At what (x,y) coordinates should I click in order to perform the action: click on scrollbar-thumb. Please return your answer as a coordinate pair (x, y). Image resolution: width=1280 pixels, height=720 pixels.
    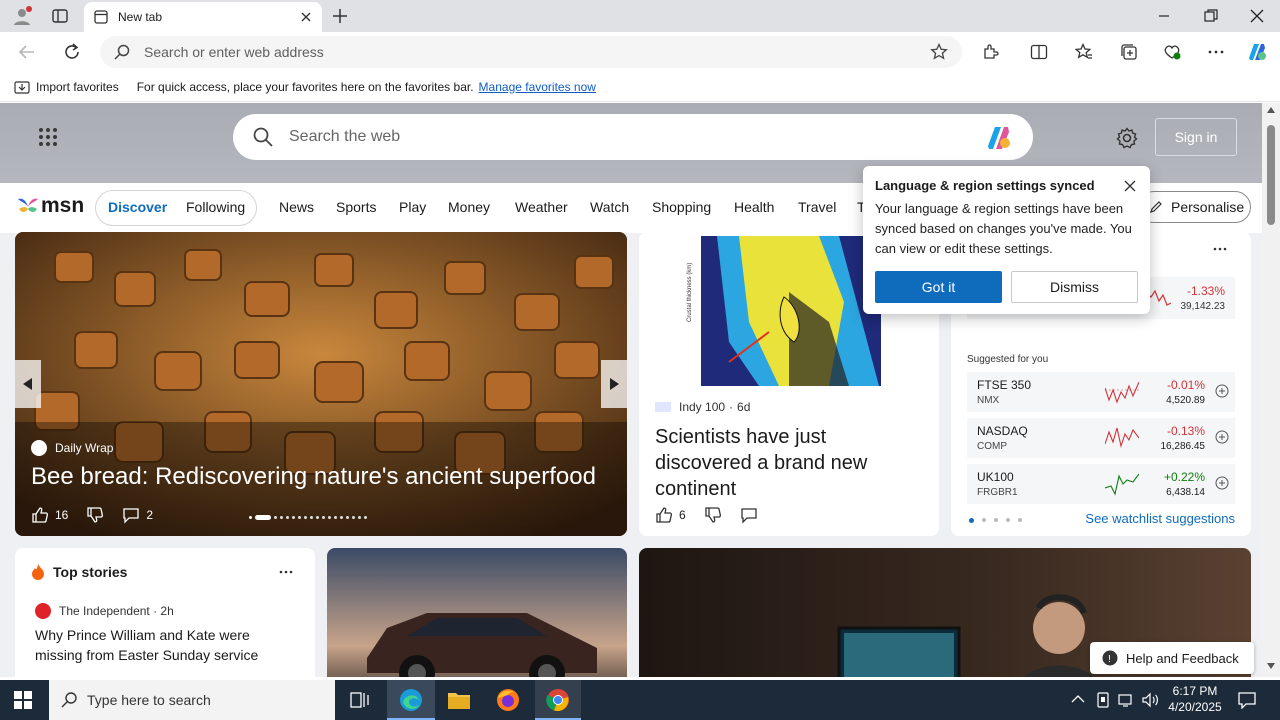
    Looking at the image, I should click on (1271, 175).